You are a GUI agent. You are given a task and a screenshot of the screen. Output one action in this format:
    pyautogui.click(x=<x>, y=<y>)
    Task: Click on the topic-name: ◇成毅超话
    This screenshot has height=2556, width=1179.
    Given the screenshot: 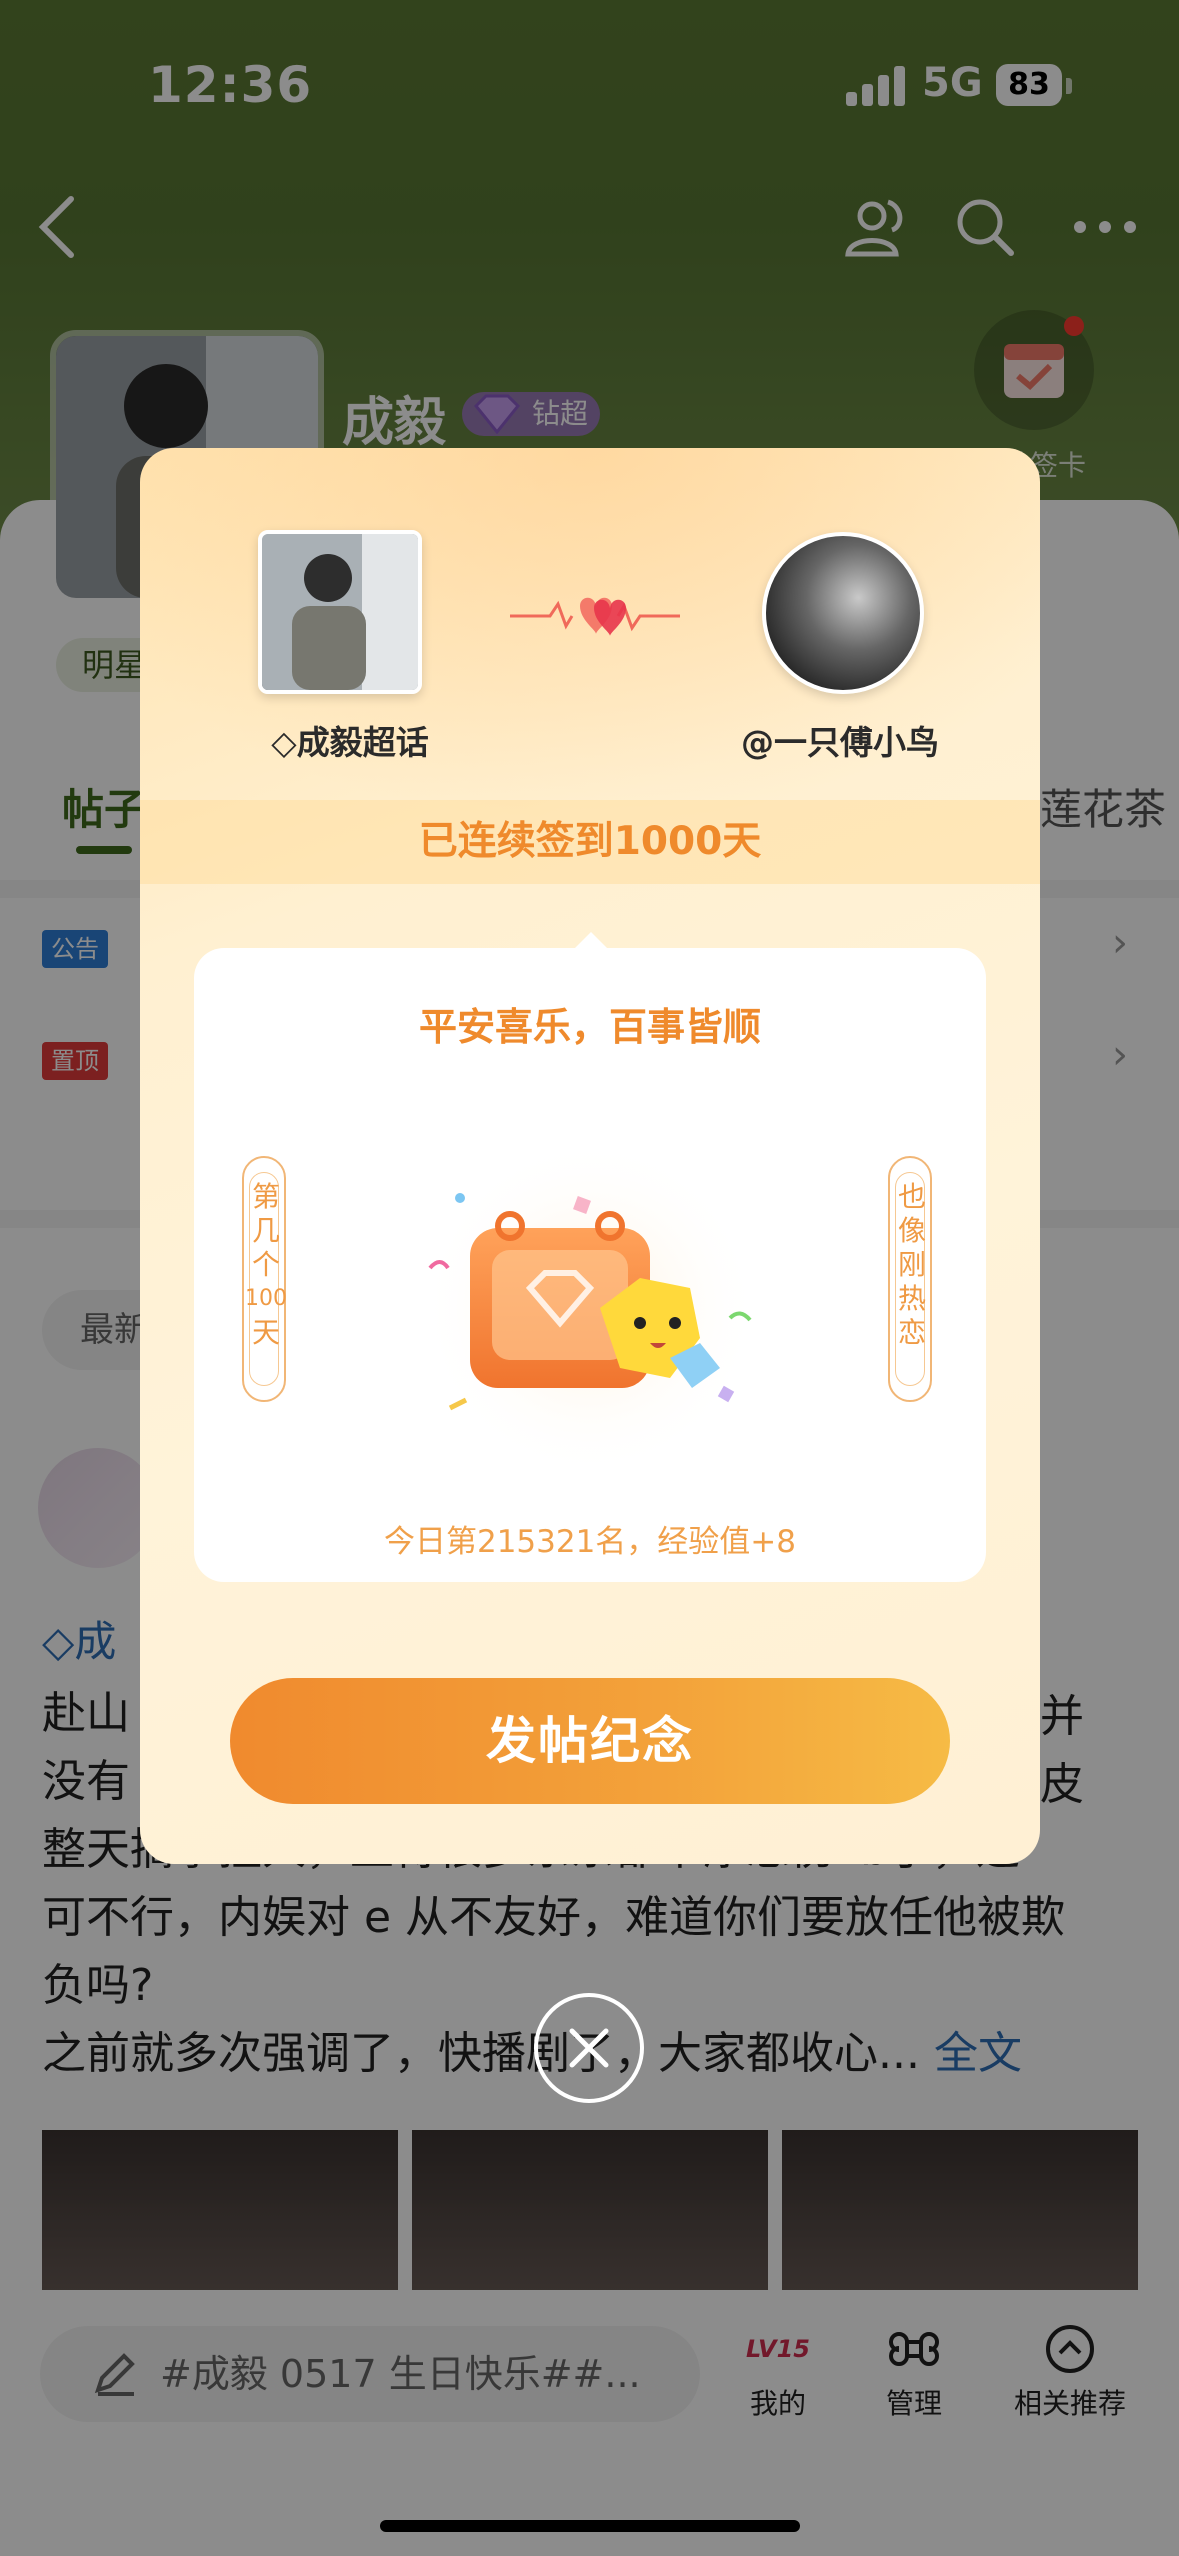 What is the action you would take?
    pyautogui.click(x=350, y=740)
    